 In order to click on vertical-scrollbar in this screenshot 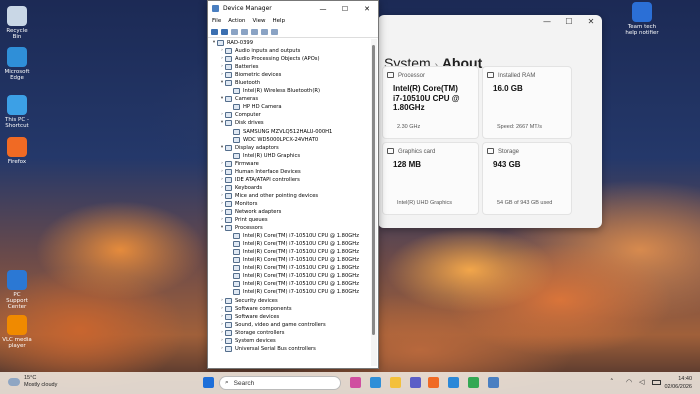, I will do `click(374, 202)`.